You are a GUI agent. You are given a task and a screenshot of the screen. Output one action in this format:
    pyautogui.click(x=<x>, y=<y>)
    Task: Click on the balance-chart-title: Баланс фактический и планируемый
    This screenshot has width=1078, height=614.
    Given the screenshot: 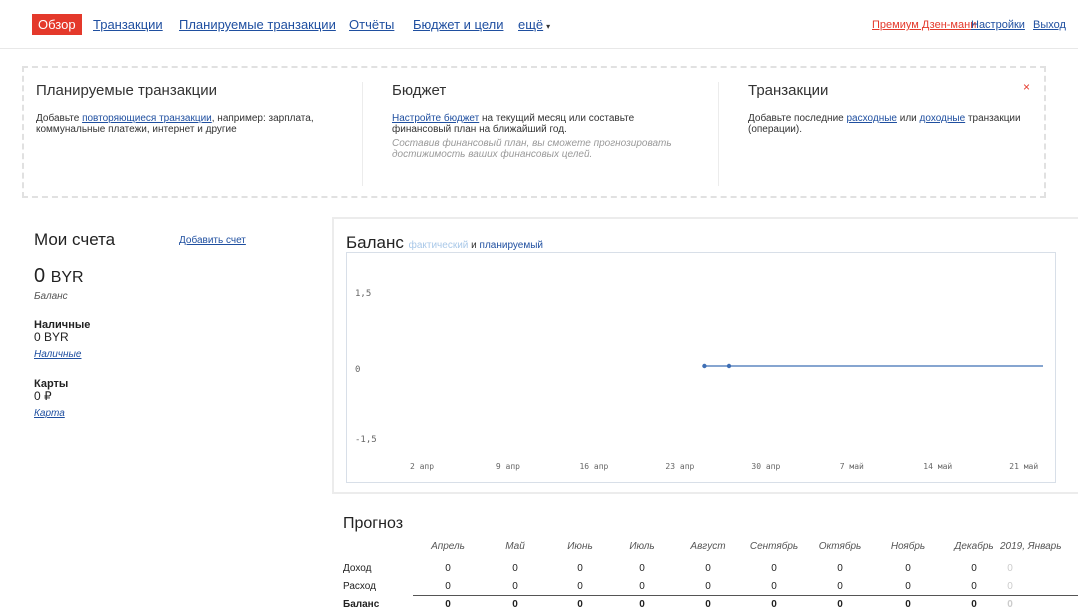 What is the action you would take?
    pyautogui.click(x=444, y=243)
    